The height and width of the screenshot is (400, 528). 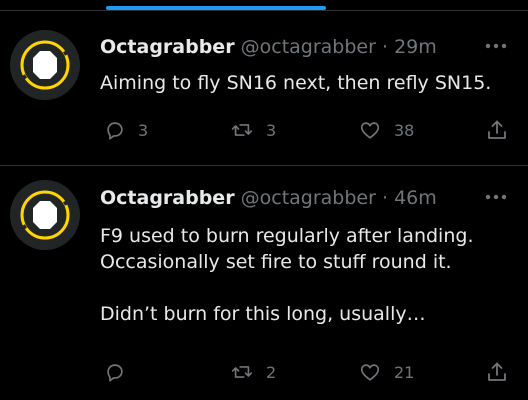 I want to click on retweet-button: 2, so click(x=253, y=372).